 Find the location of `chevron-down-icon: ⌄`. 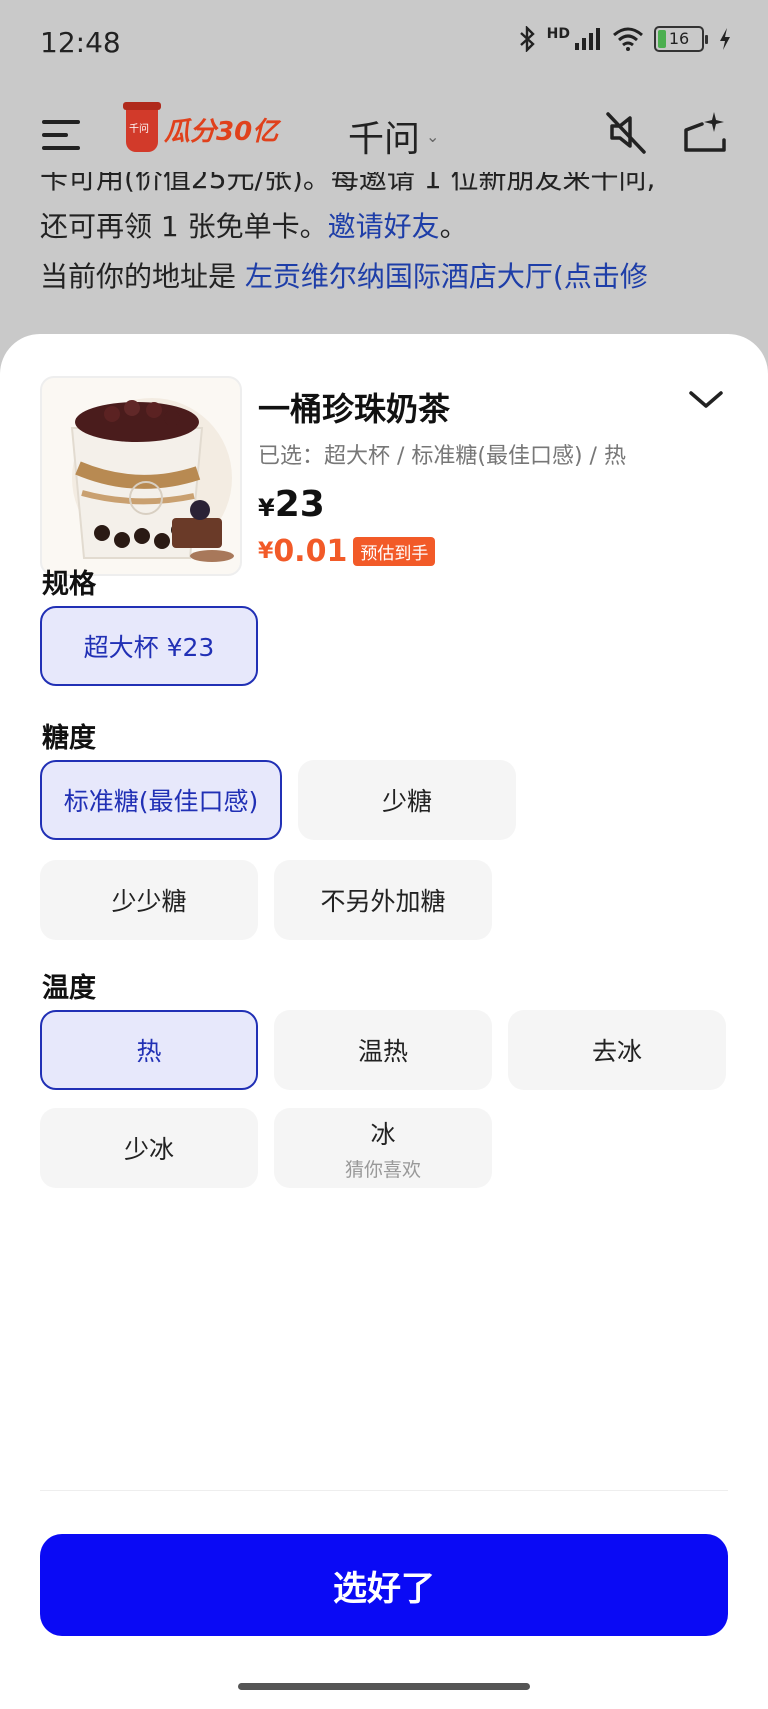

chevron-down-icon: ⌄ is located at coordinates (433, 136).